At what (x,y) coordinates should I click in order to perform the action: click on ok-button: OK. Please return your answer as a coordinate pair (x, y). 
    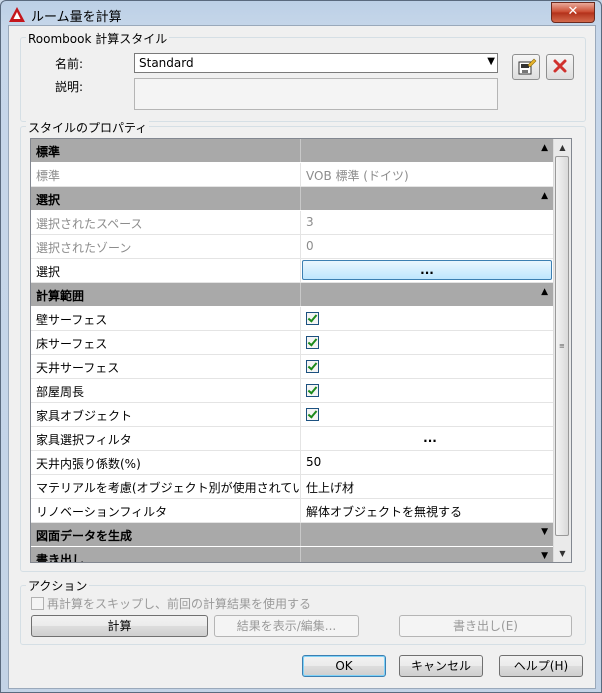
    Looking at the image, I should click on (344, 666).